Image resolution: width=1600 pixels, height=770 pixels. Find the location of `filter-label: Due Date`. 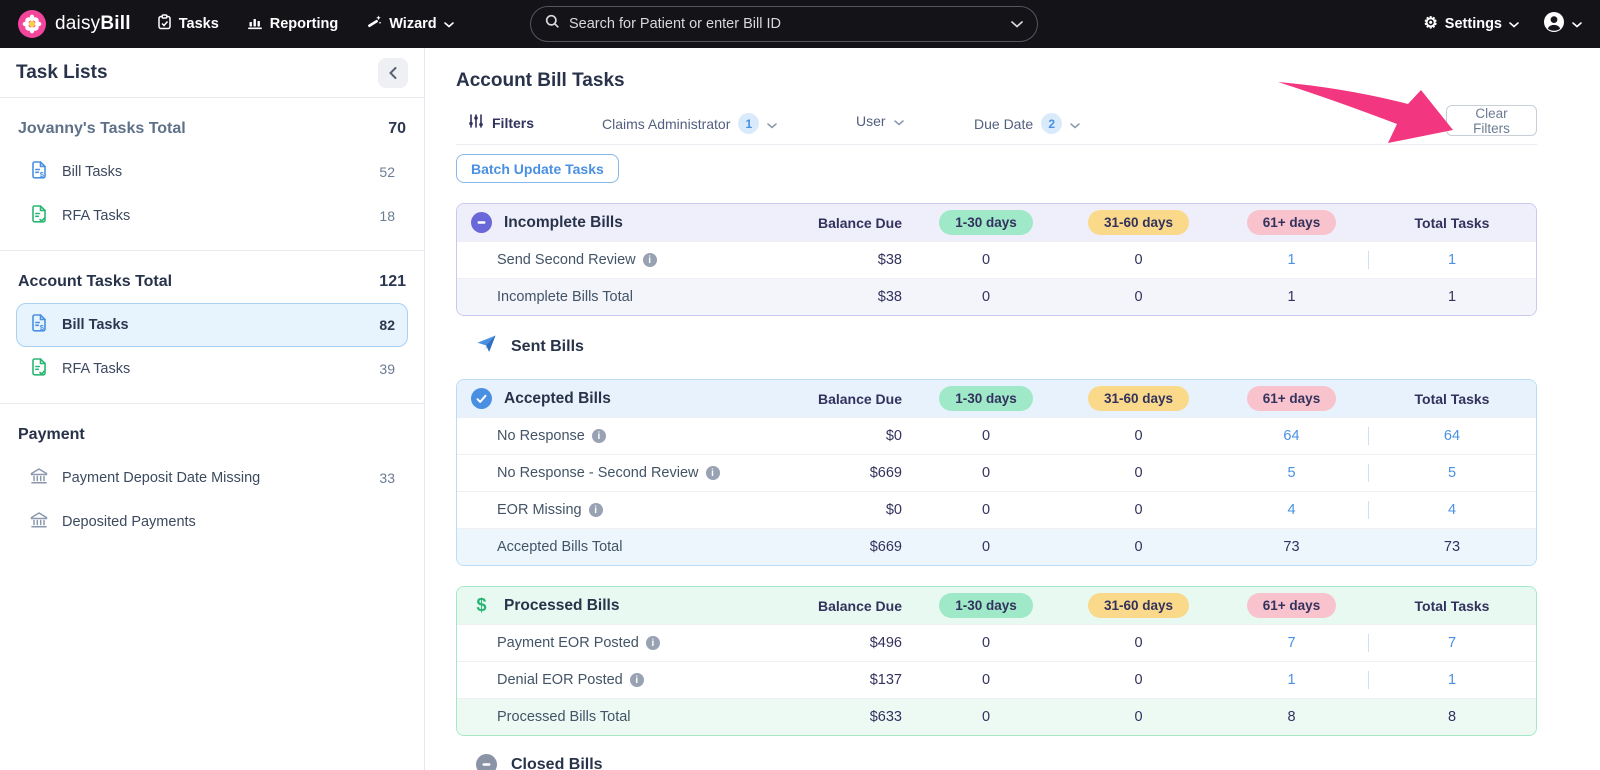

filter-label: Due Date is located at coordinates (1004, 123).